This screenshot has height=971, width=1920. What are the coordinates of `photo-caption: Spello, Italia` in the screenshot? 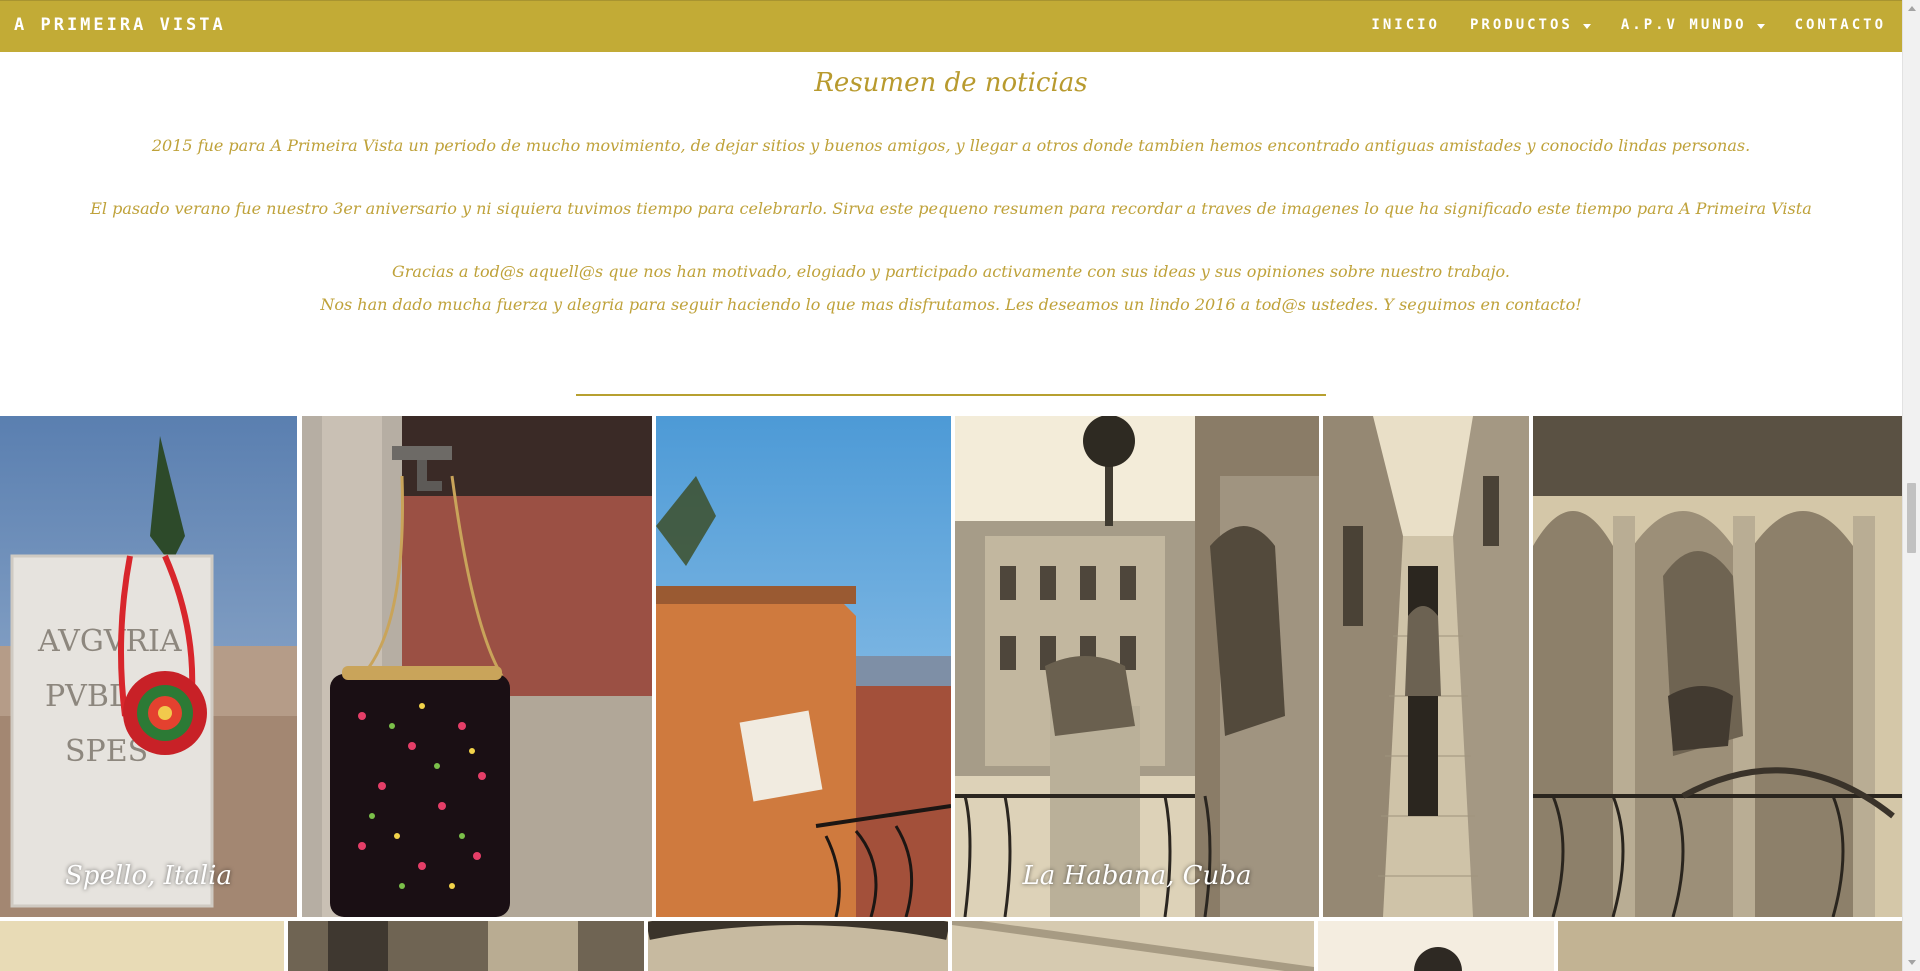 It's located at (148, 876).